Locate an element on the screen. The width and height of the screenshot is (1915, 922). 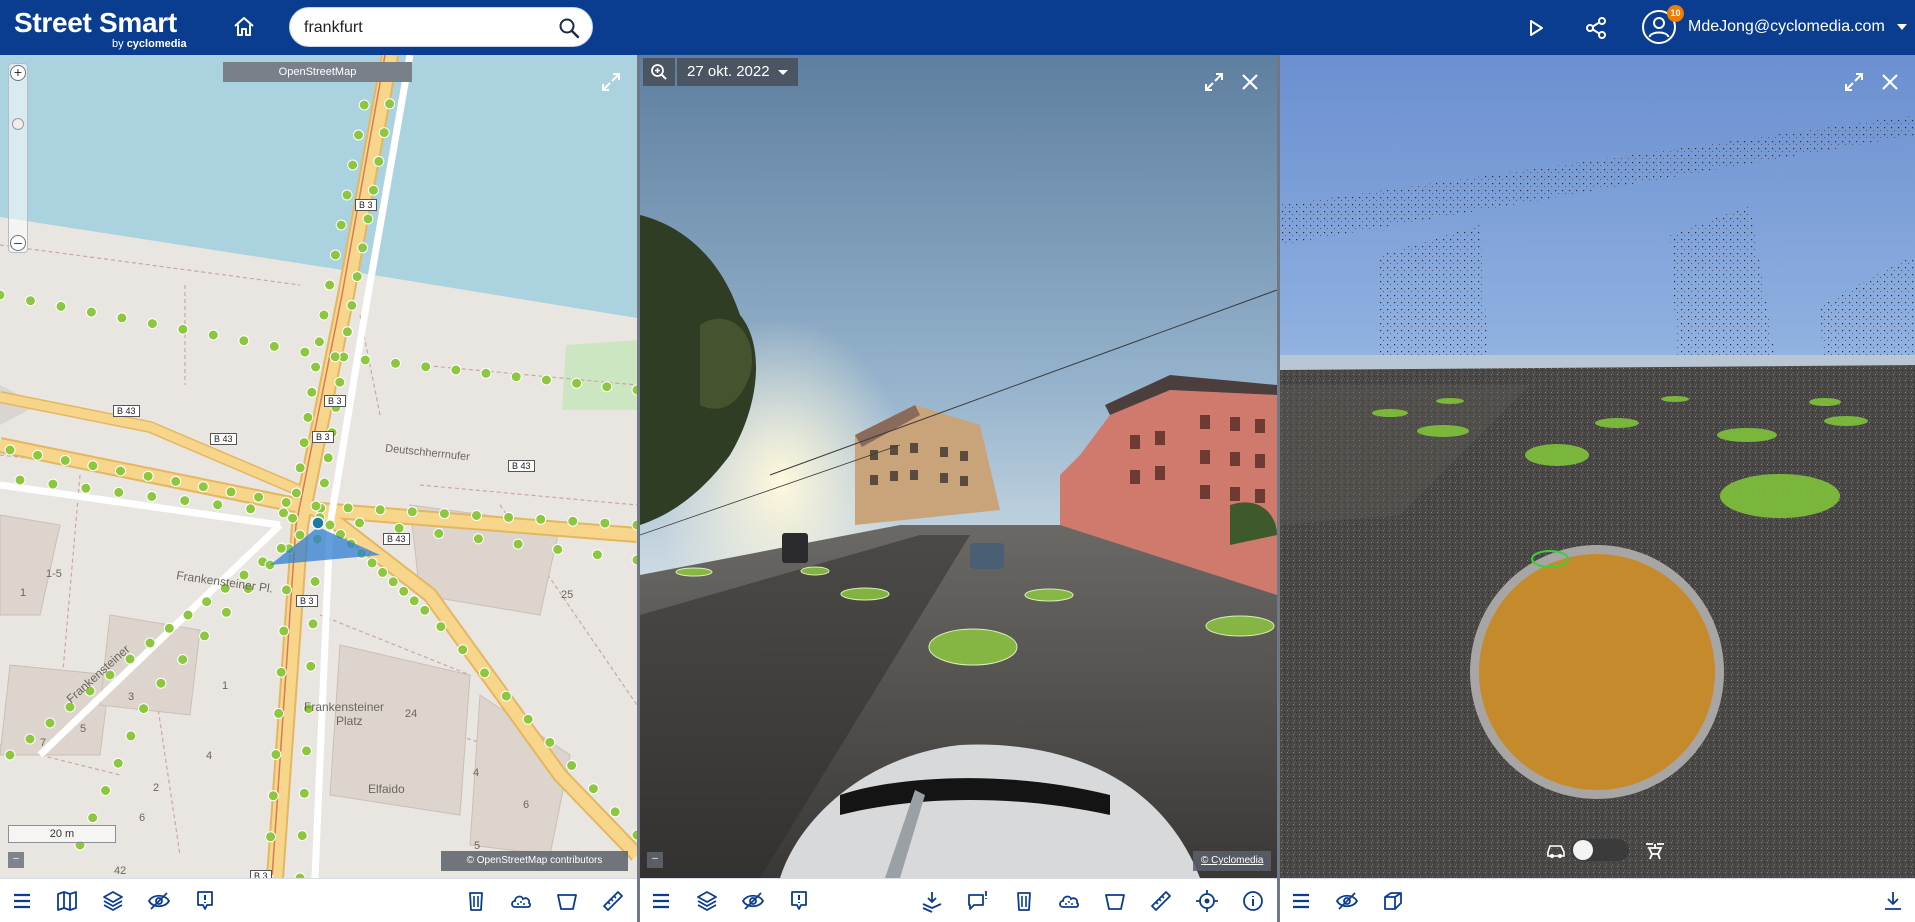
zoom-in-button: + is located at coordinates (18, 73).